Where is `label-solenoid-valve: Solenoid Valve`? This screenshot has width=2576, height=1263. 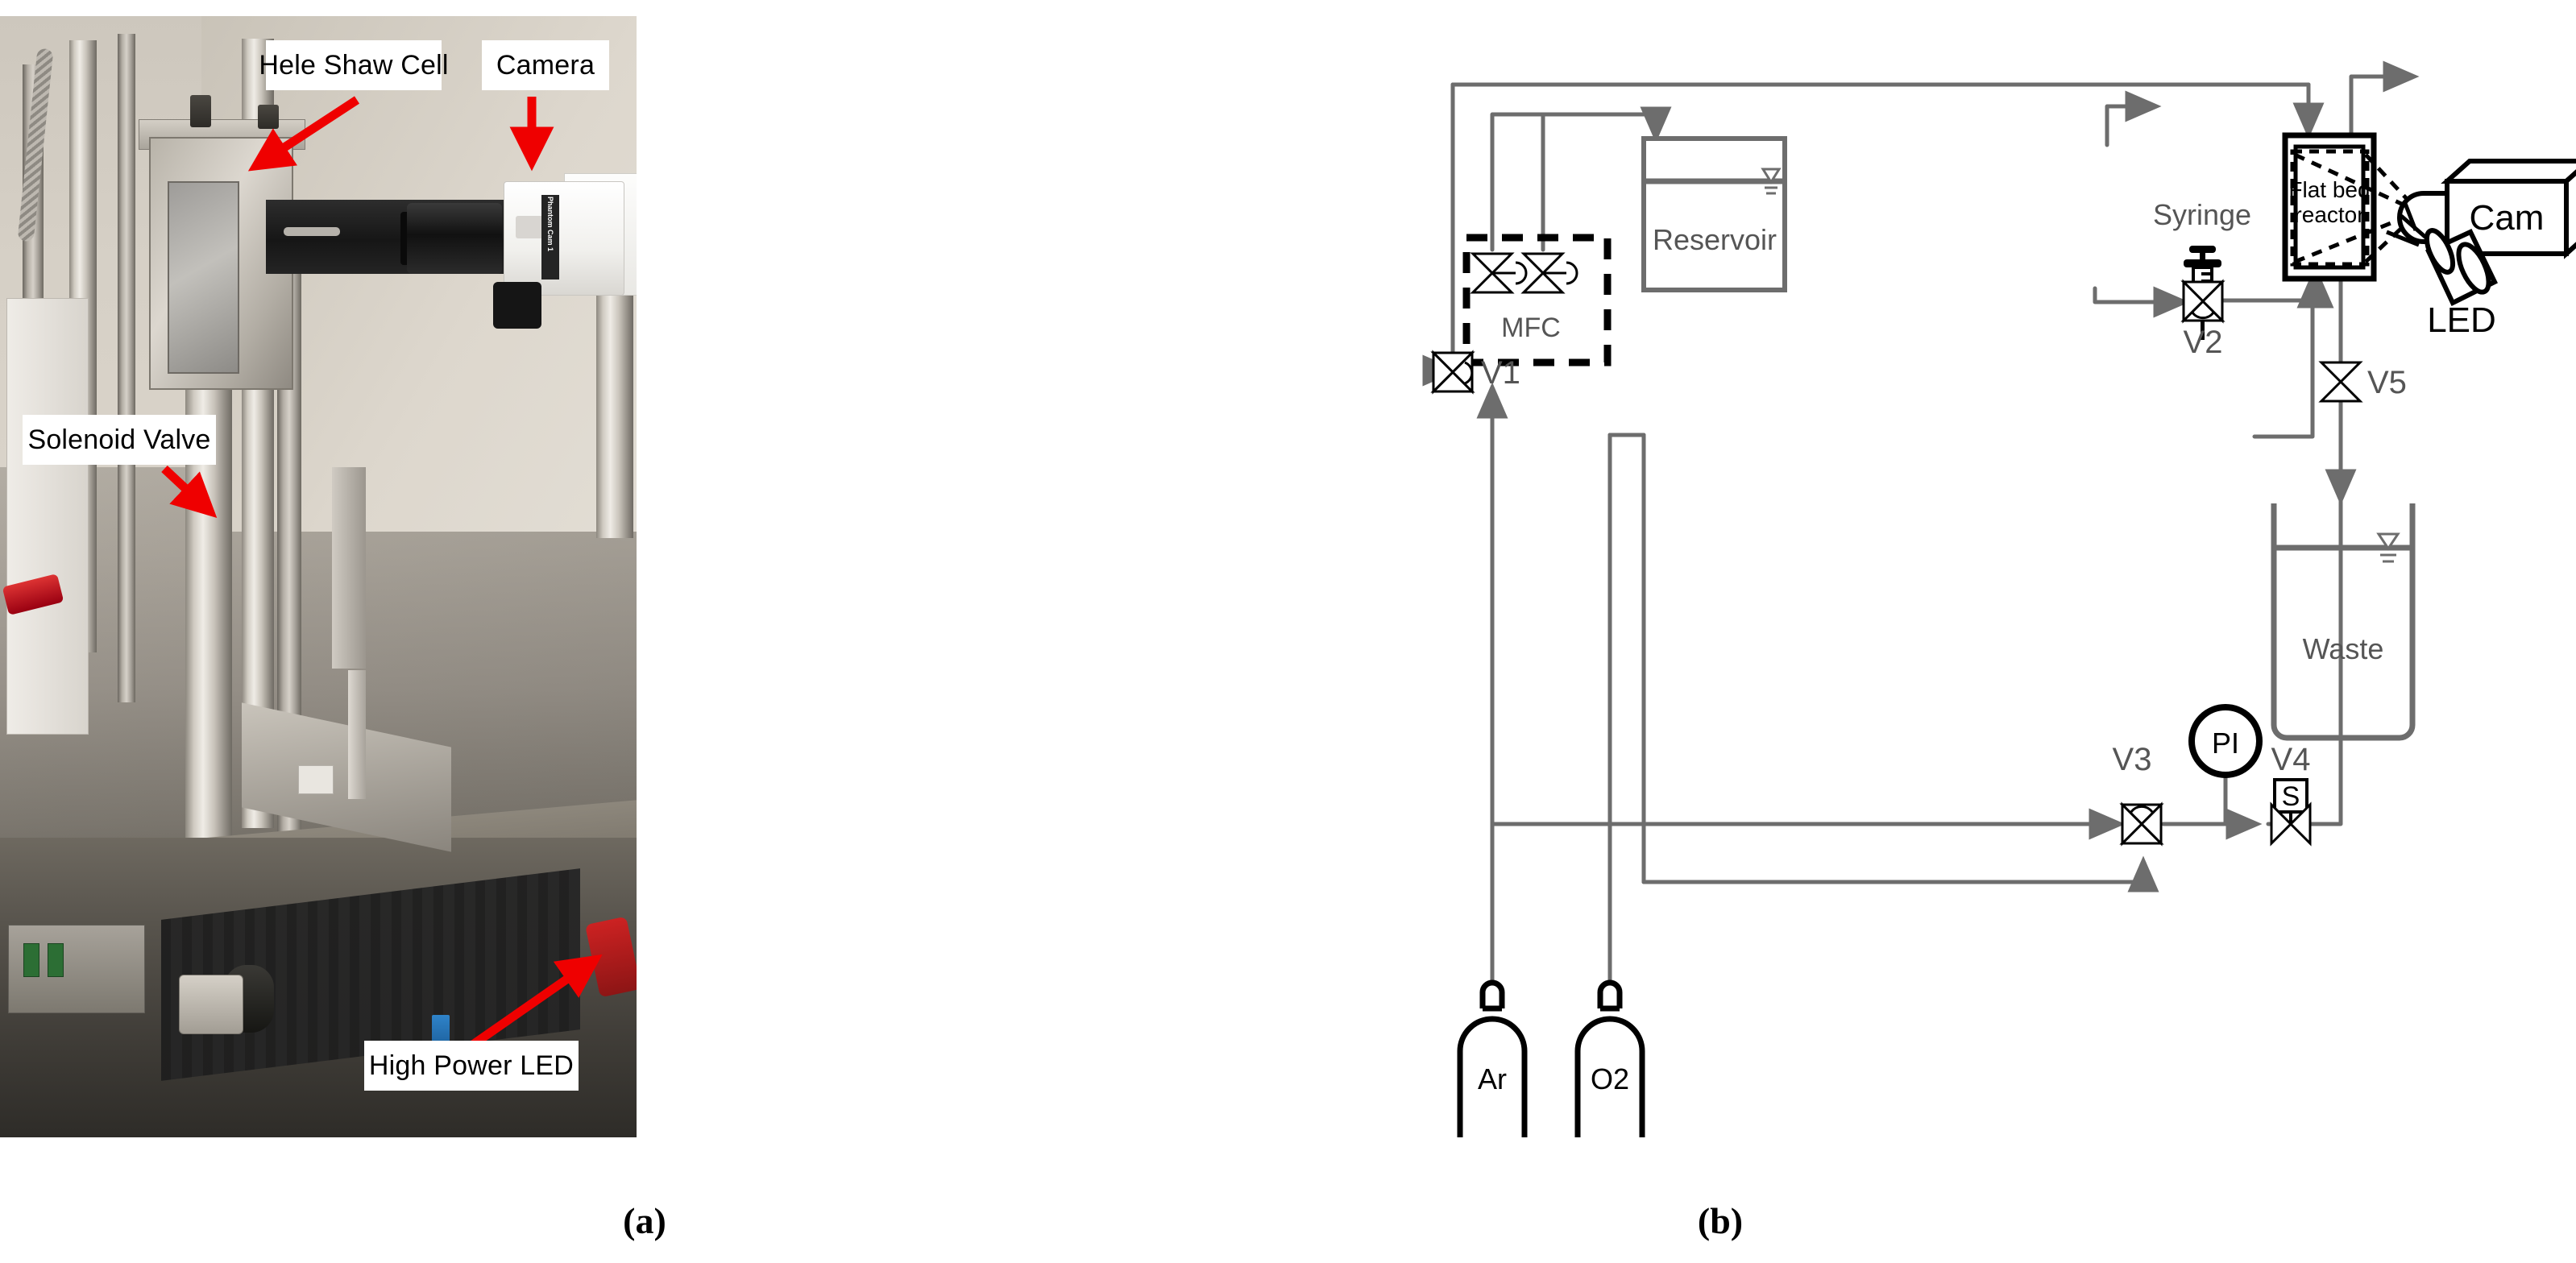 label-solenoid-valve: Solenoid Valve is located at coordinates (119, 440).